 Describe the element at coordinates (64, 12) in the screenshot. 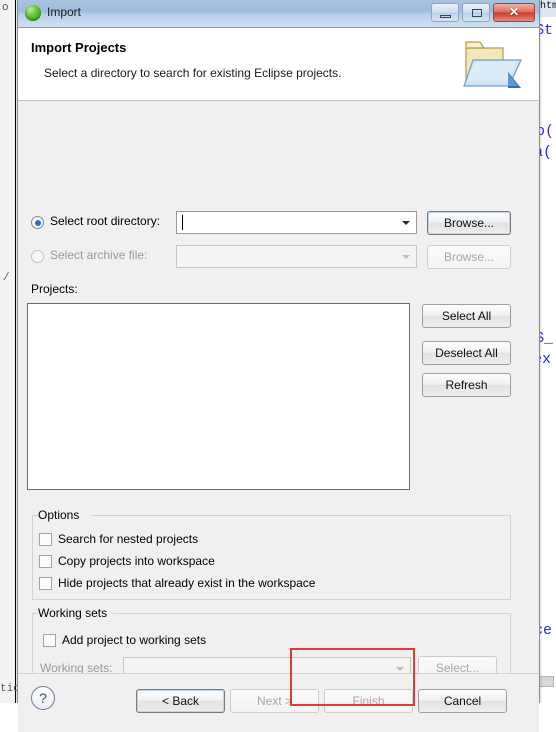

I see `dialog-title: Import` at that location.